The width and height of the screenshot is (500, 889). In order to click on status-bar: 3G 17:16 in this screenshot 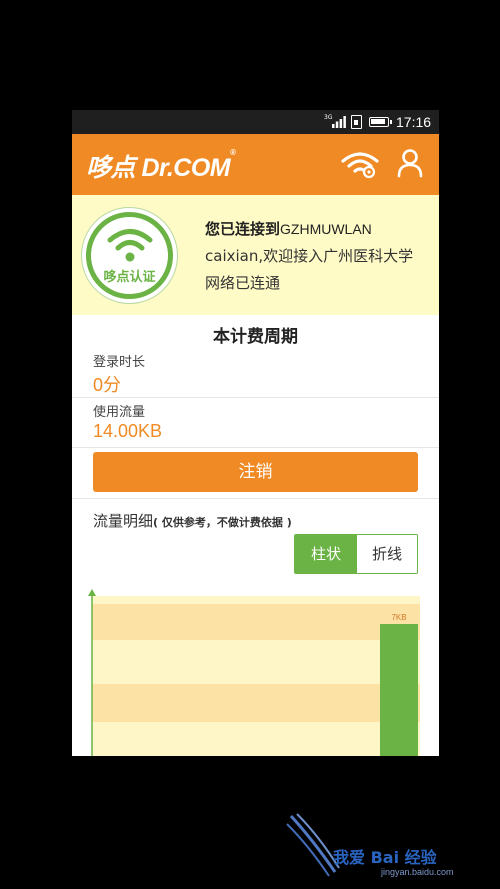, I will do `click(255, 122)`.